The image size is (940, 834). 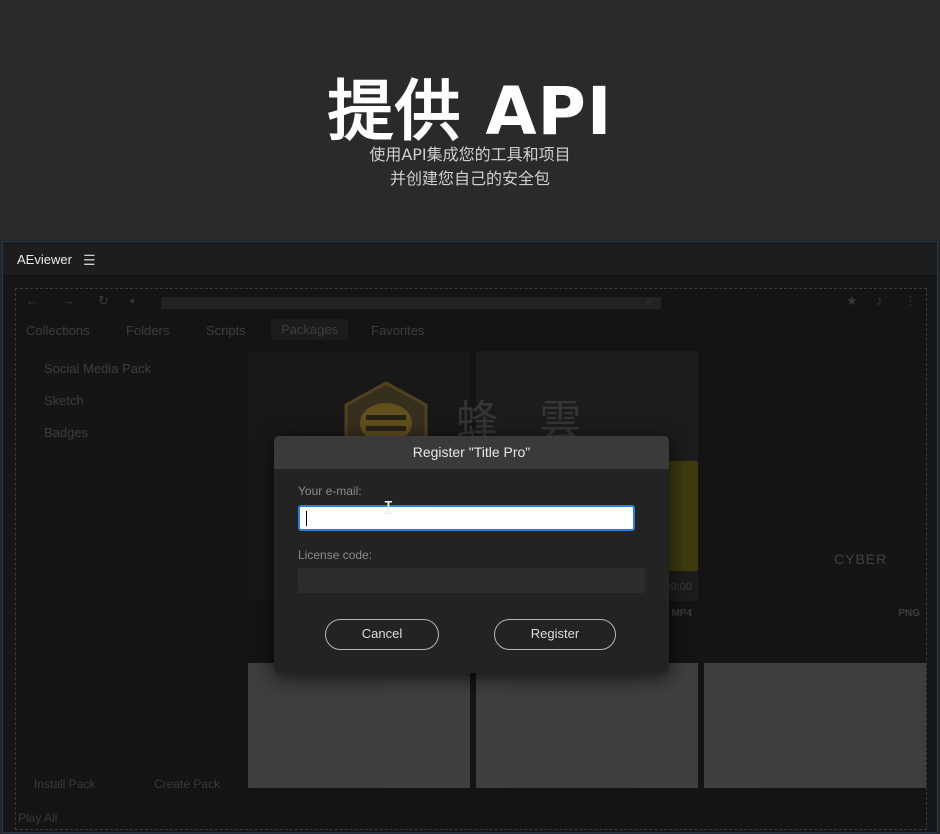 I want to click on email-field, so click(x=466, y=518).